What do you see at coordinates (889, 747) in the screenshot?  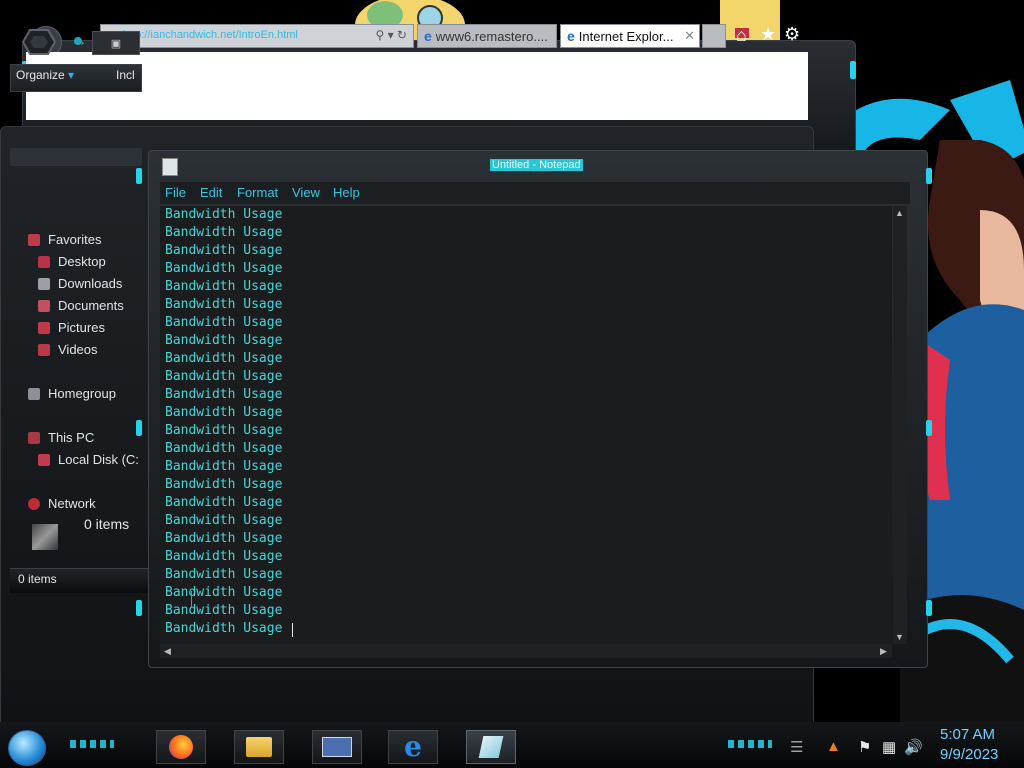 I see `network-tray-icon: ▦` at bounding box center [889, 747].